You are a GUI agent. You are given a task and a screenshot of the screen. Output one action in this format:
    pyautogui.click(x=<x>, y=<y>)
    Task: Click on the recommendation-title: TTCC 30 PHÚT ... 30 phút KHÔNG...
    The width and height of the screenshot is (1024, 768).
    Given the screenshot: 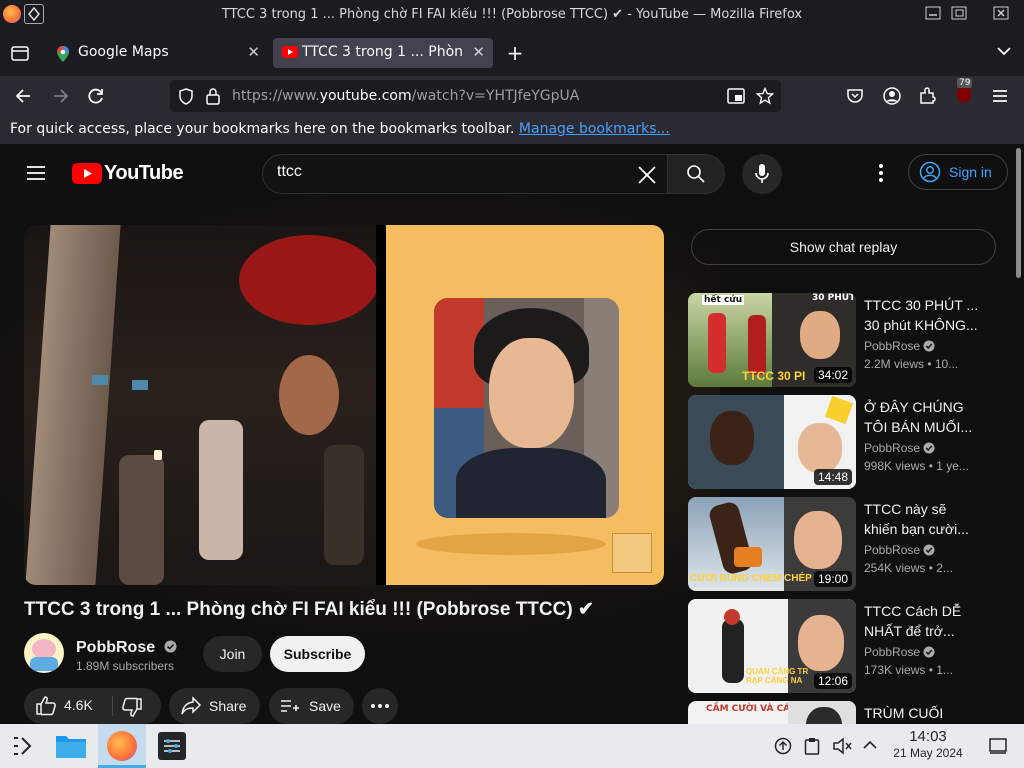 What is the action you would take?
    pyautogui.click(x=923, y=315)
    